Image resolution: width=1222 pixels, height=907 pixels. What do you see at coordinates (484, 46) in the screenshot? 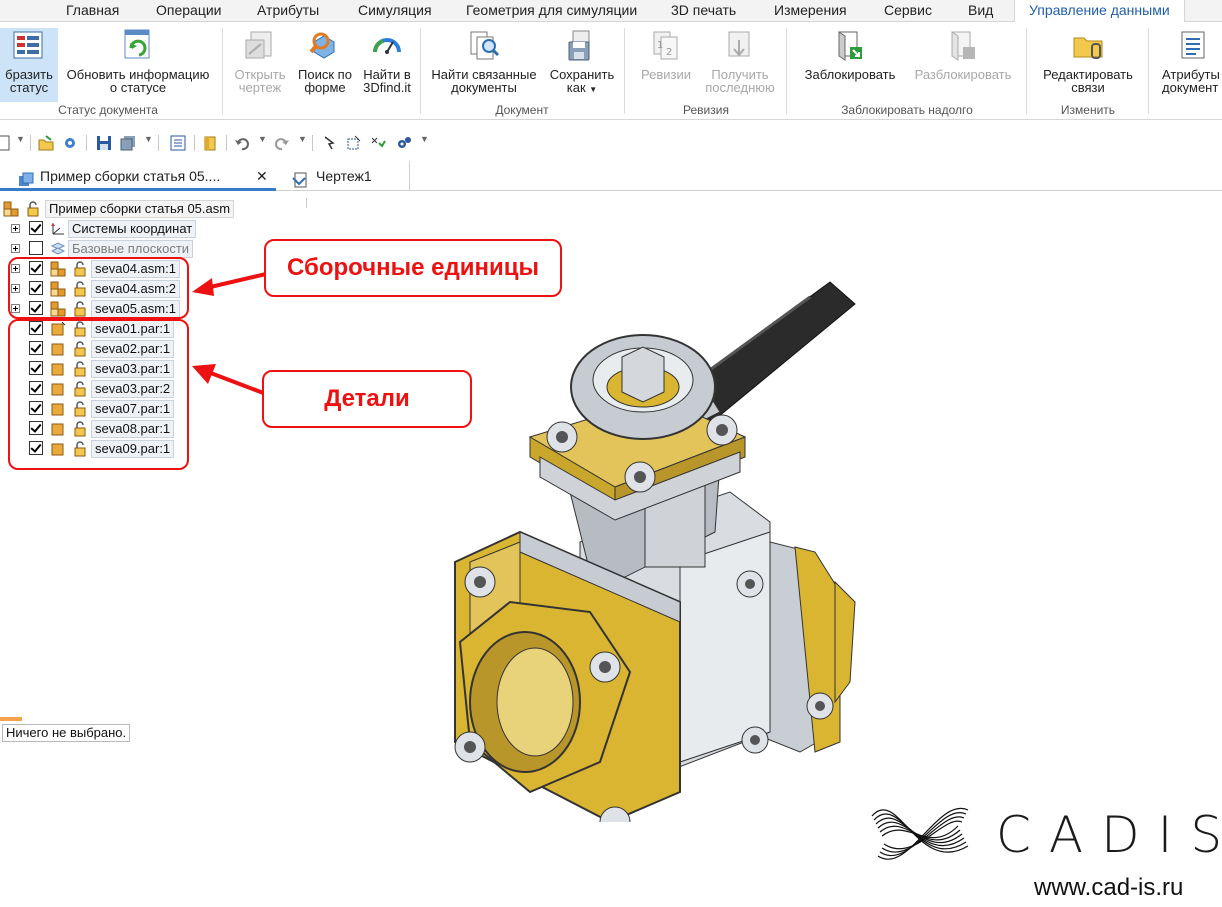
I see `find-related-icon` at bounding box center [484, 46].